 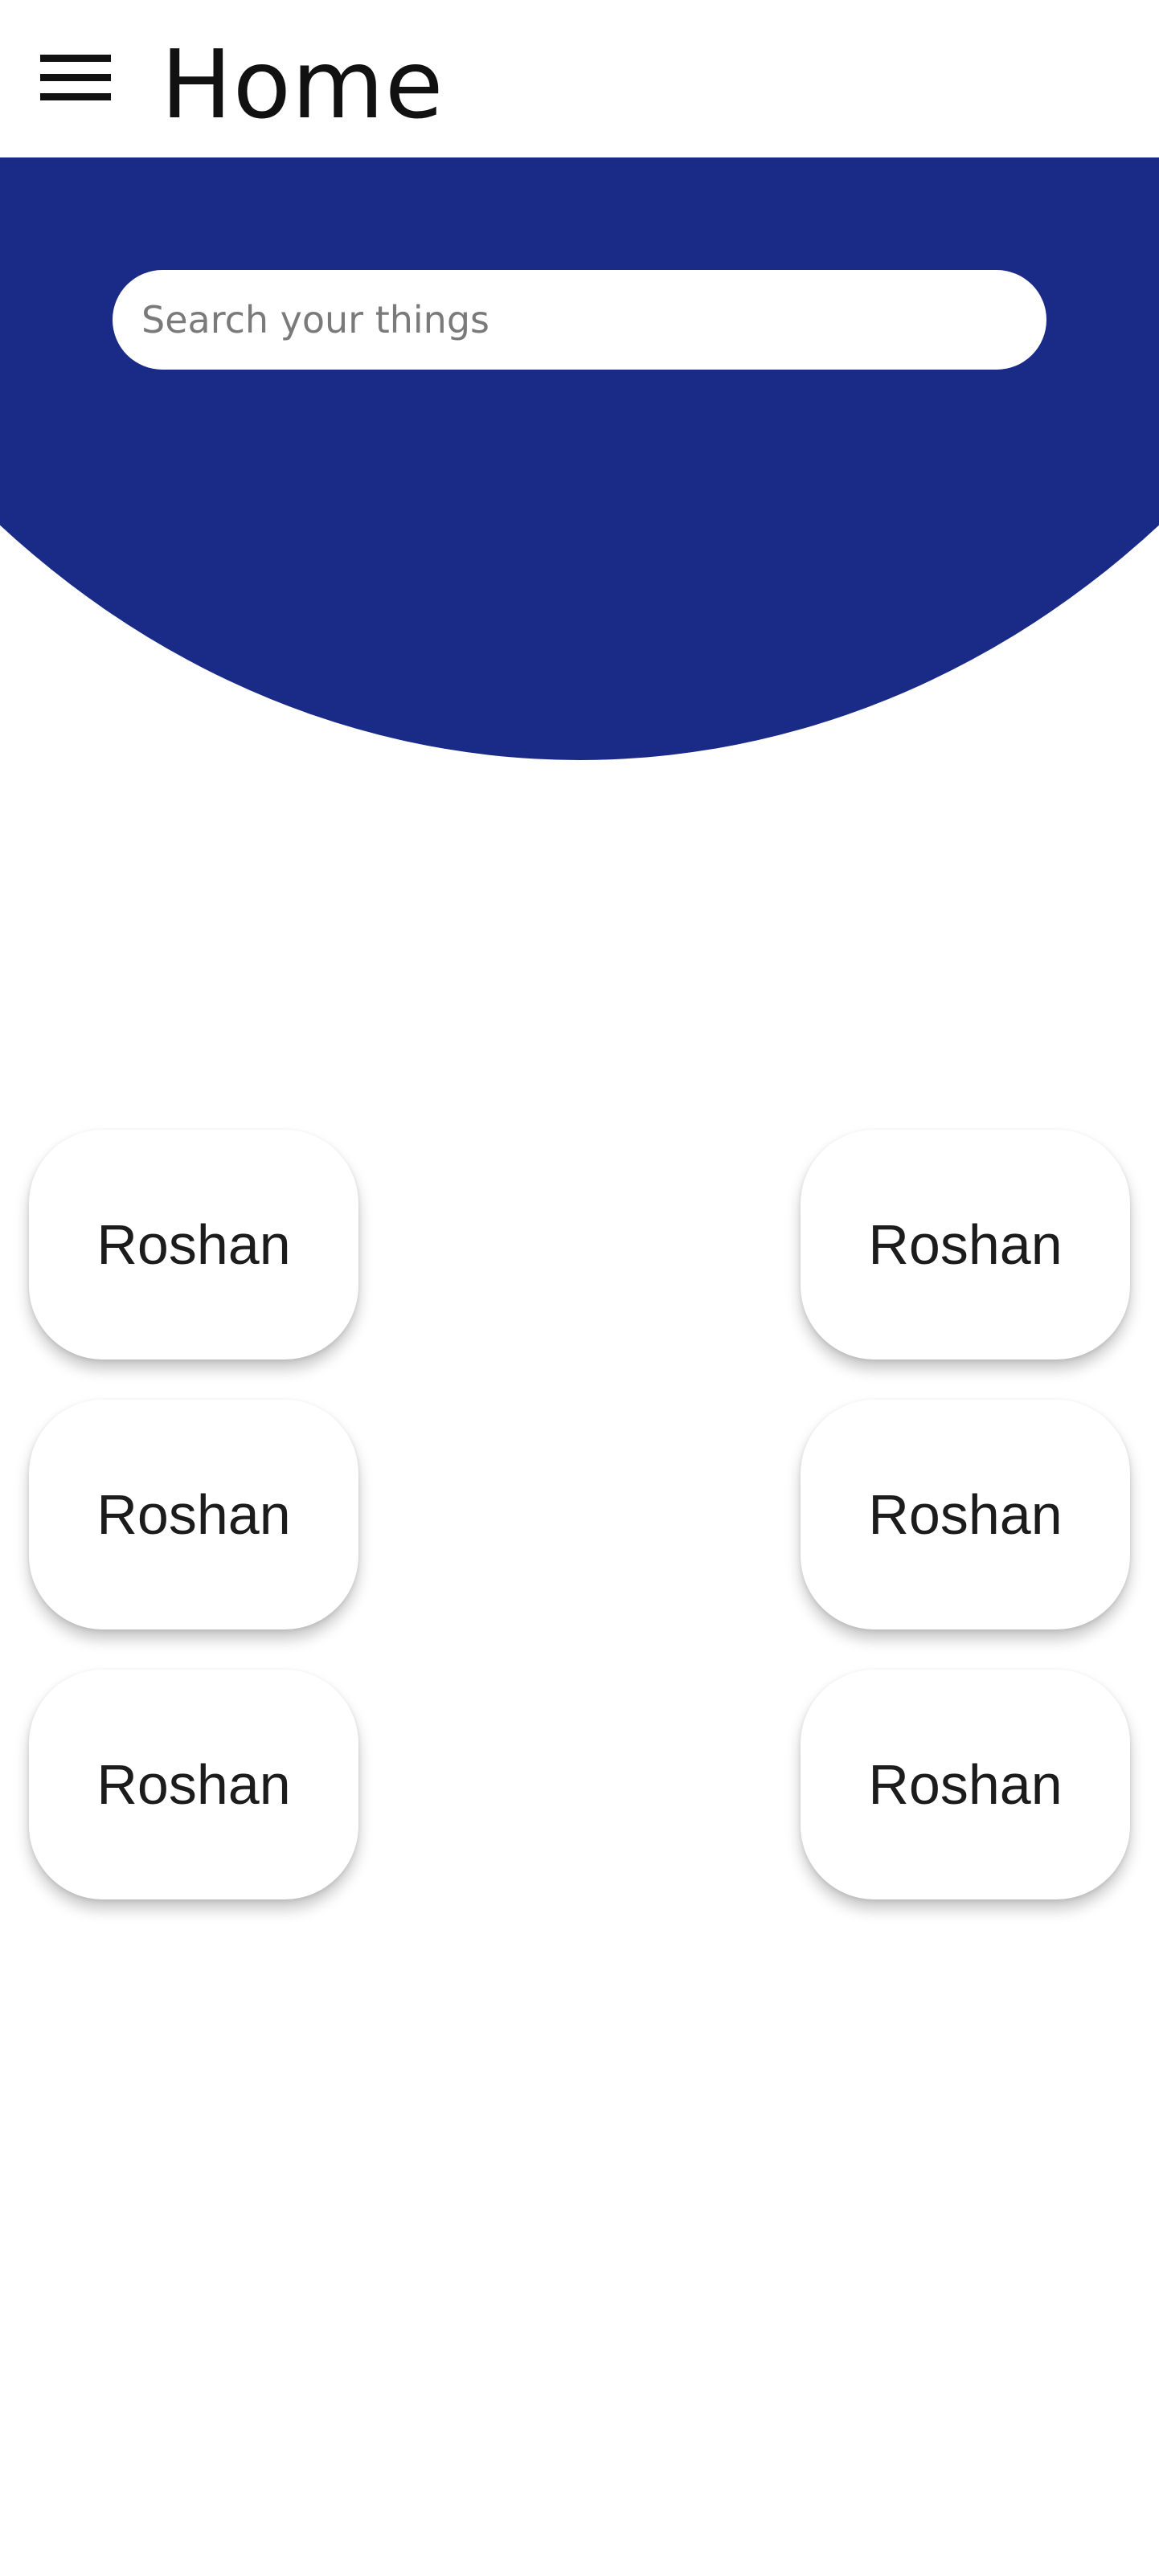 I want to click on hamburger-menu-icon, so click(x=75, y=80).